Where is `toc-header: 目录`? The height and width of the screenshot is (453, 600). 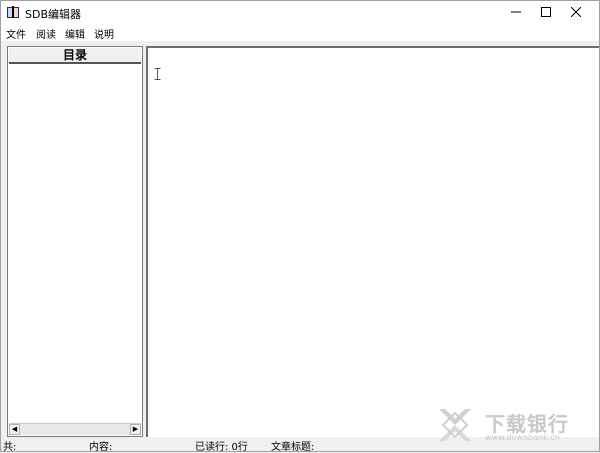
toc-header: 目录 is located at coordinates (75, 56).